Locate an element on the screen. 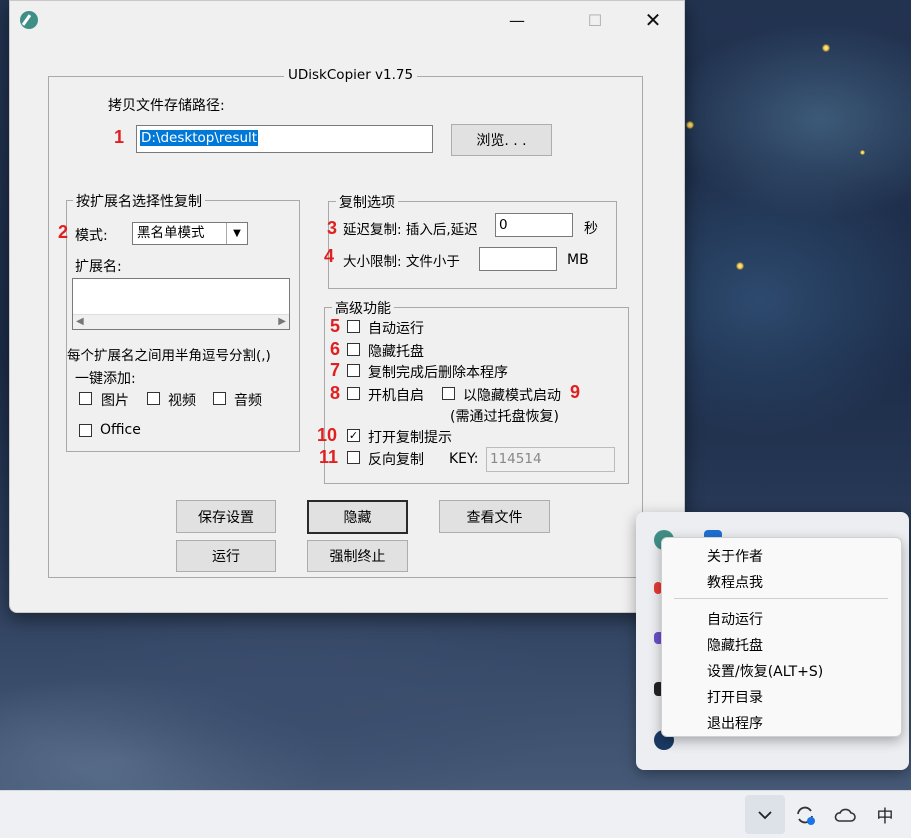  save-settings-button: 保存设置 is located at coordinates (226, 516).